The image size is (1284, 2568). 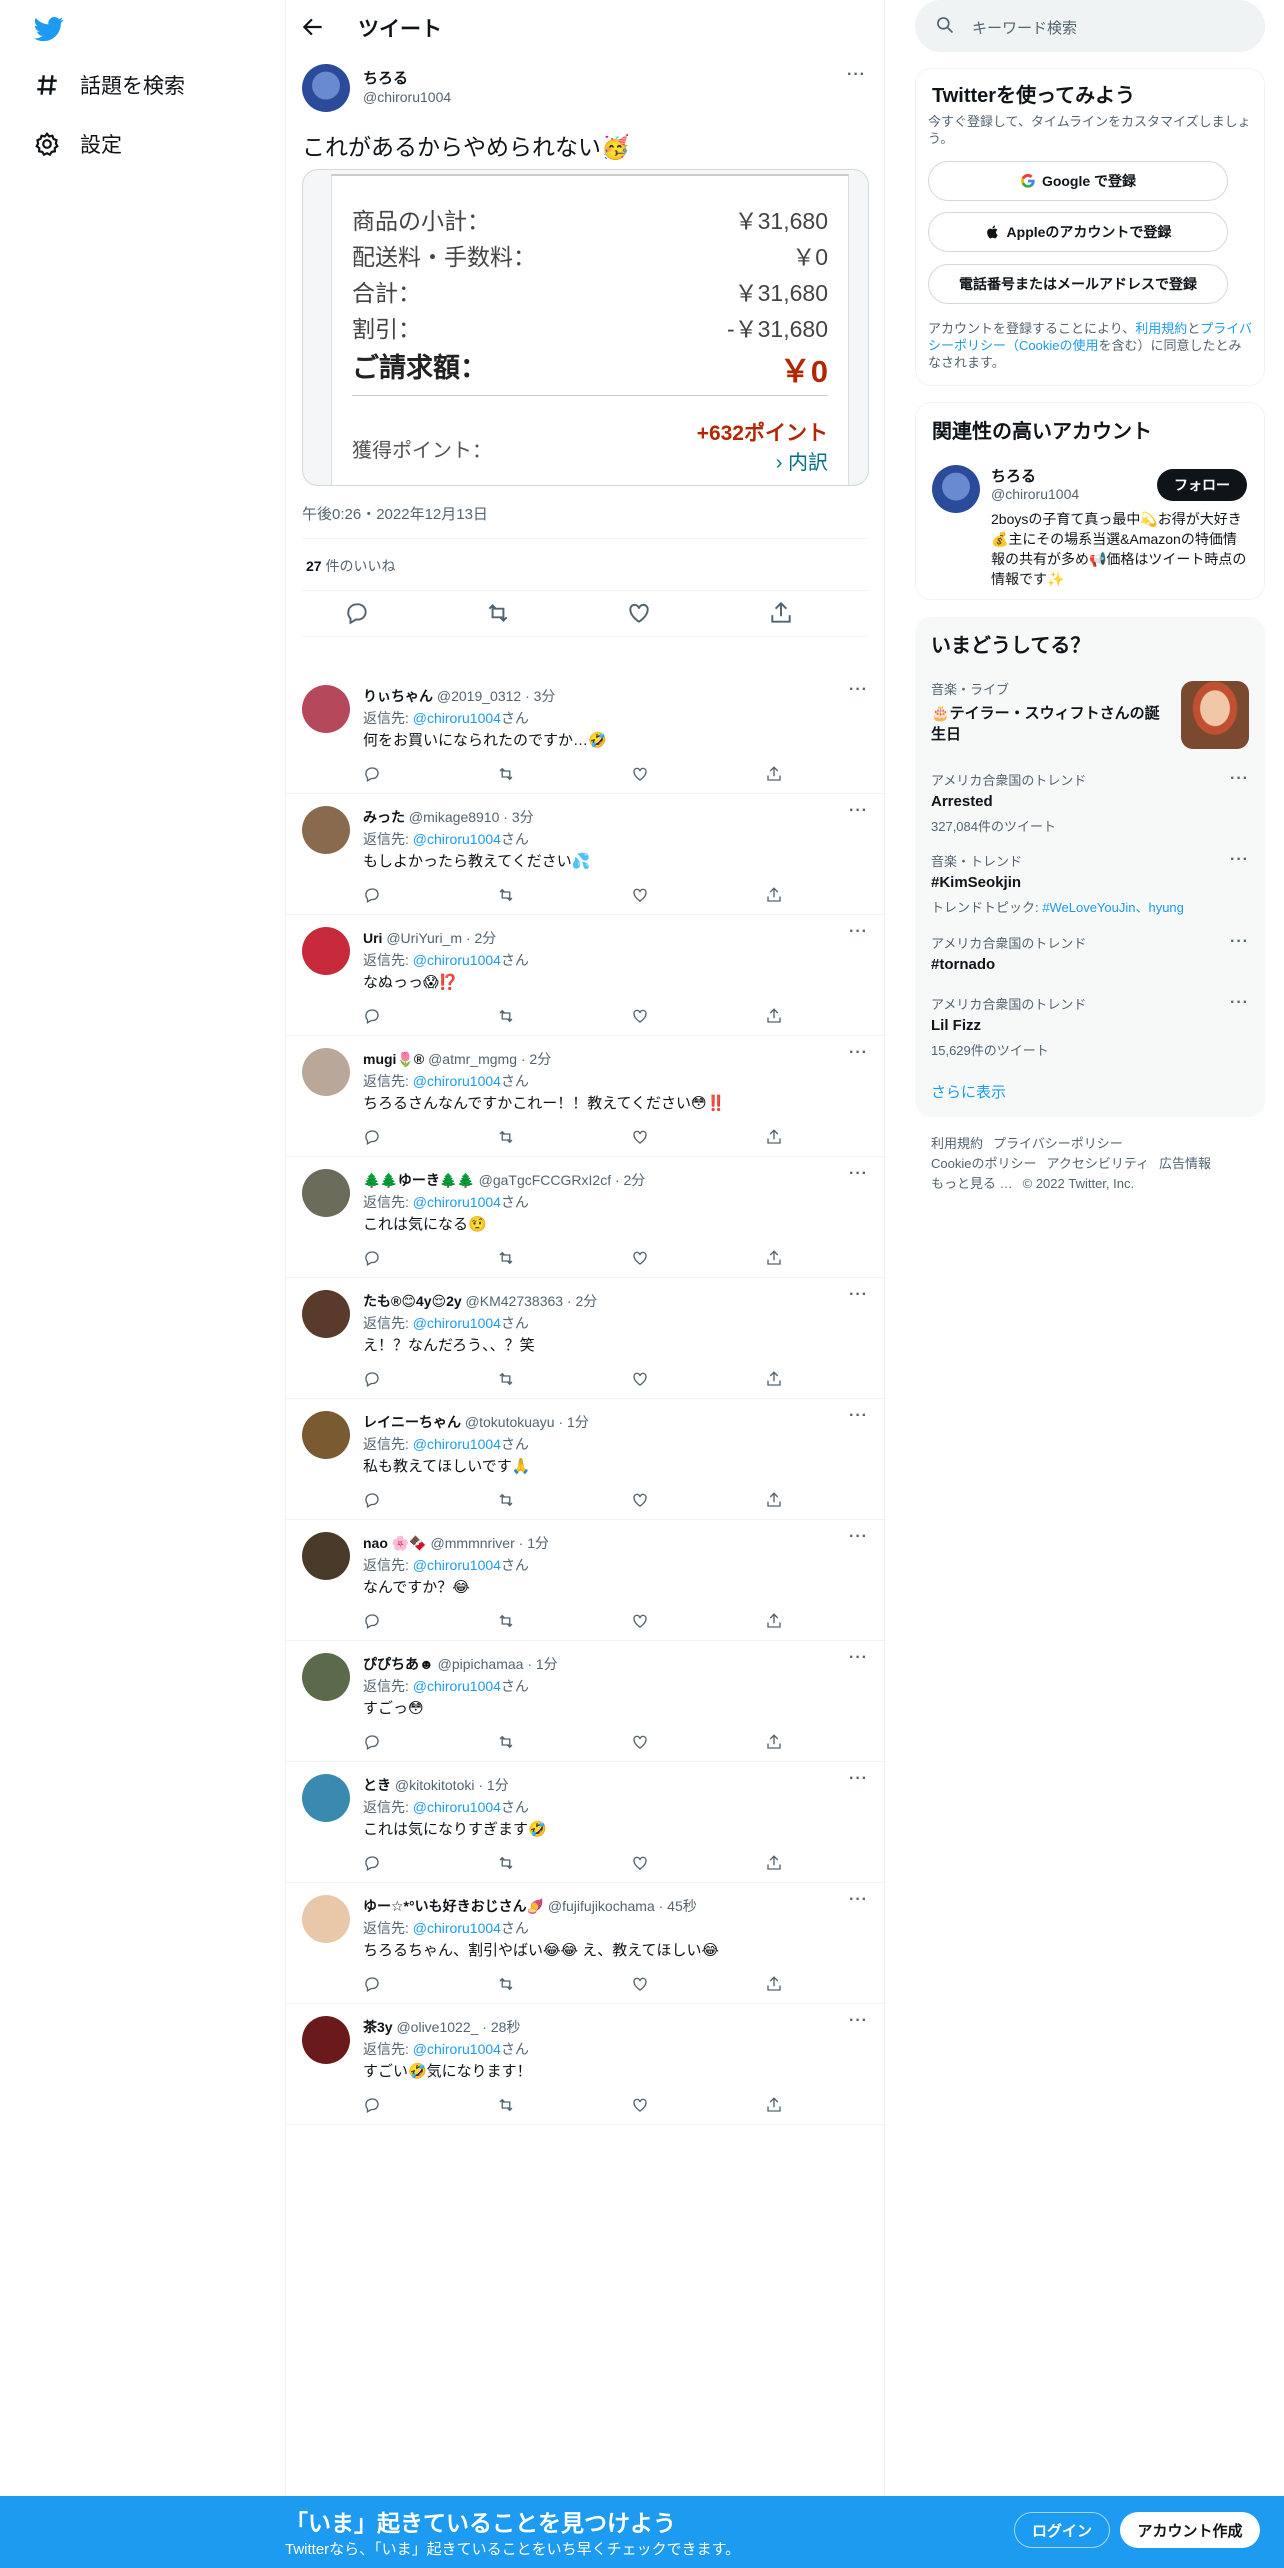 I want to click on follow-button: フォロー, so click(x=1202, y=485).